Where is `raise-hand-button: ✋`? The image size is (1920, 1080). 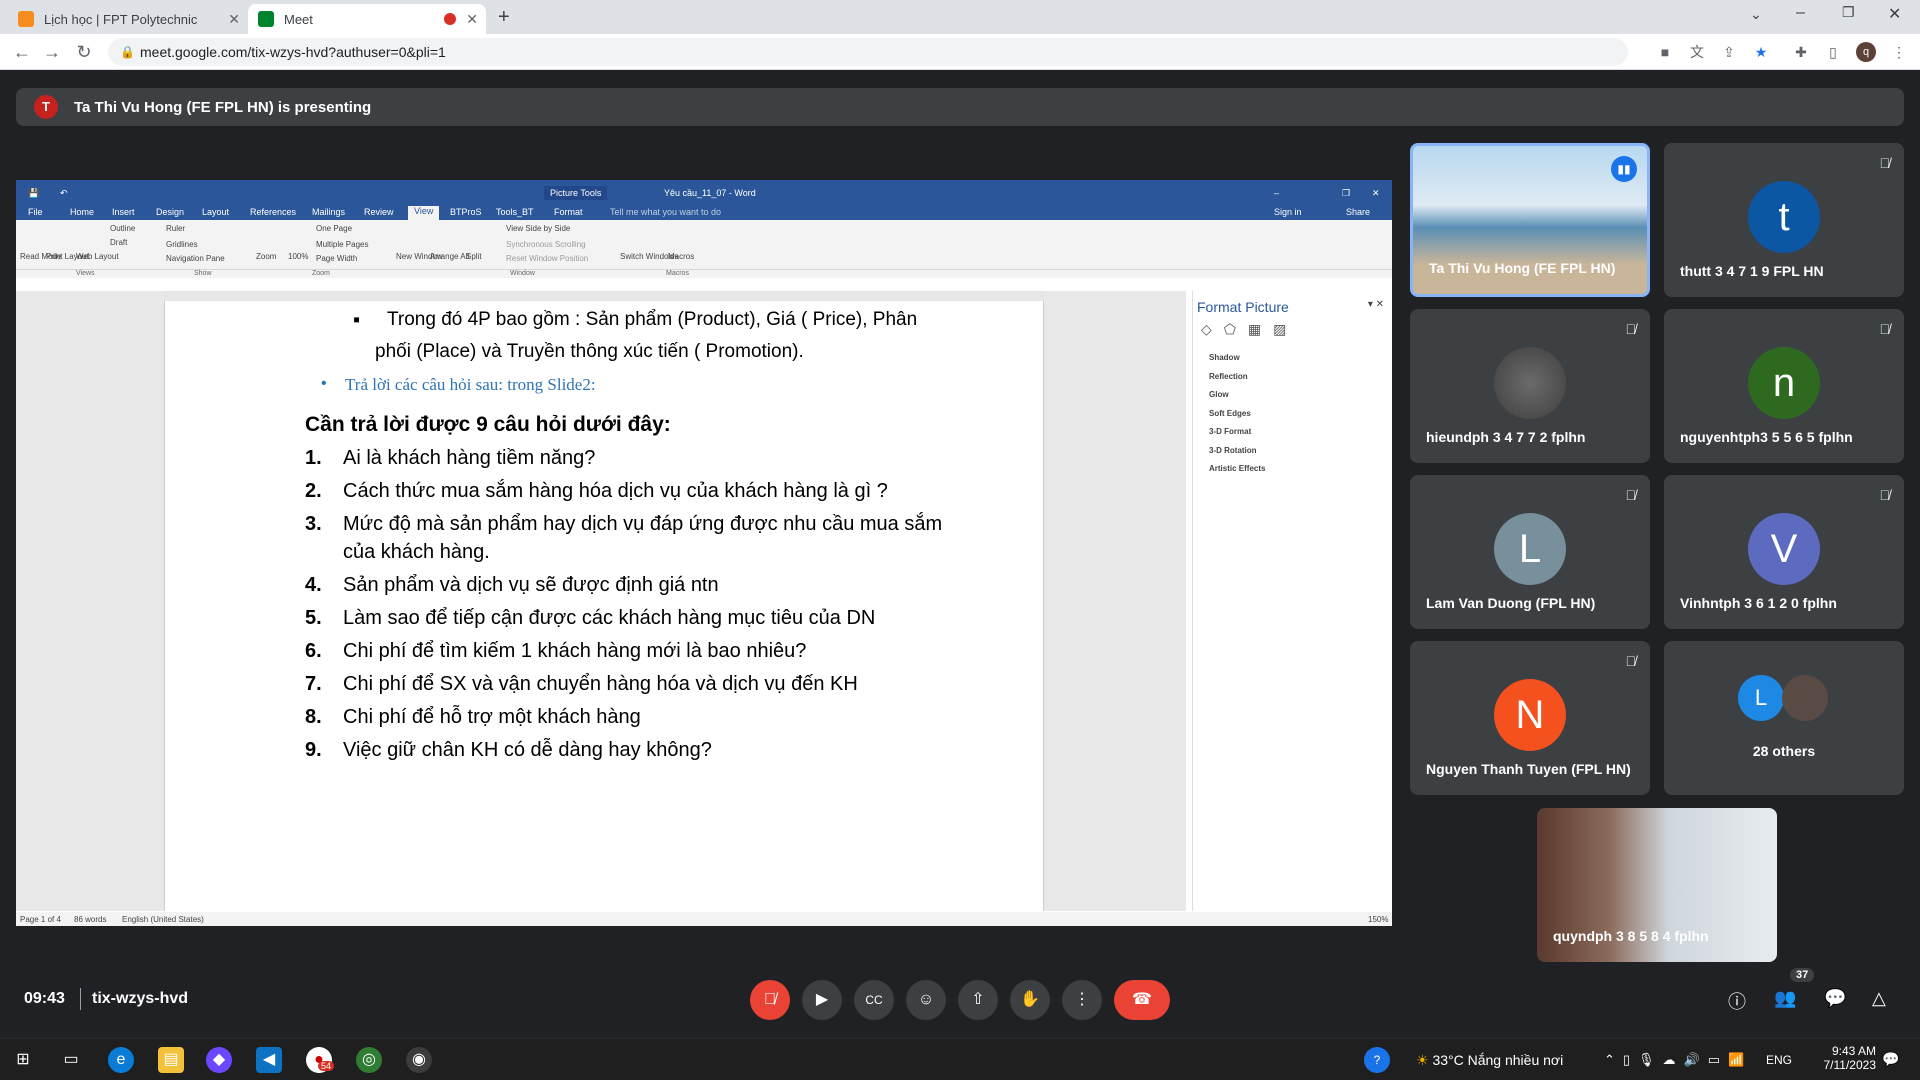 raise-hand-button: ✋ is located at coordinates (1030, 1000).